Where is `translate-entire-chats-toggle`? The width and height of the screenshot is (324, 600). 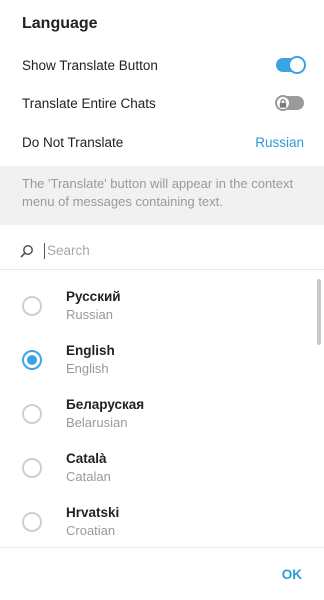 translate-entire-chats-toggle is located at coordinates (289, 103).